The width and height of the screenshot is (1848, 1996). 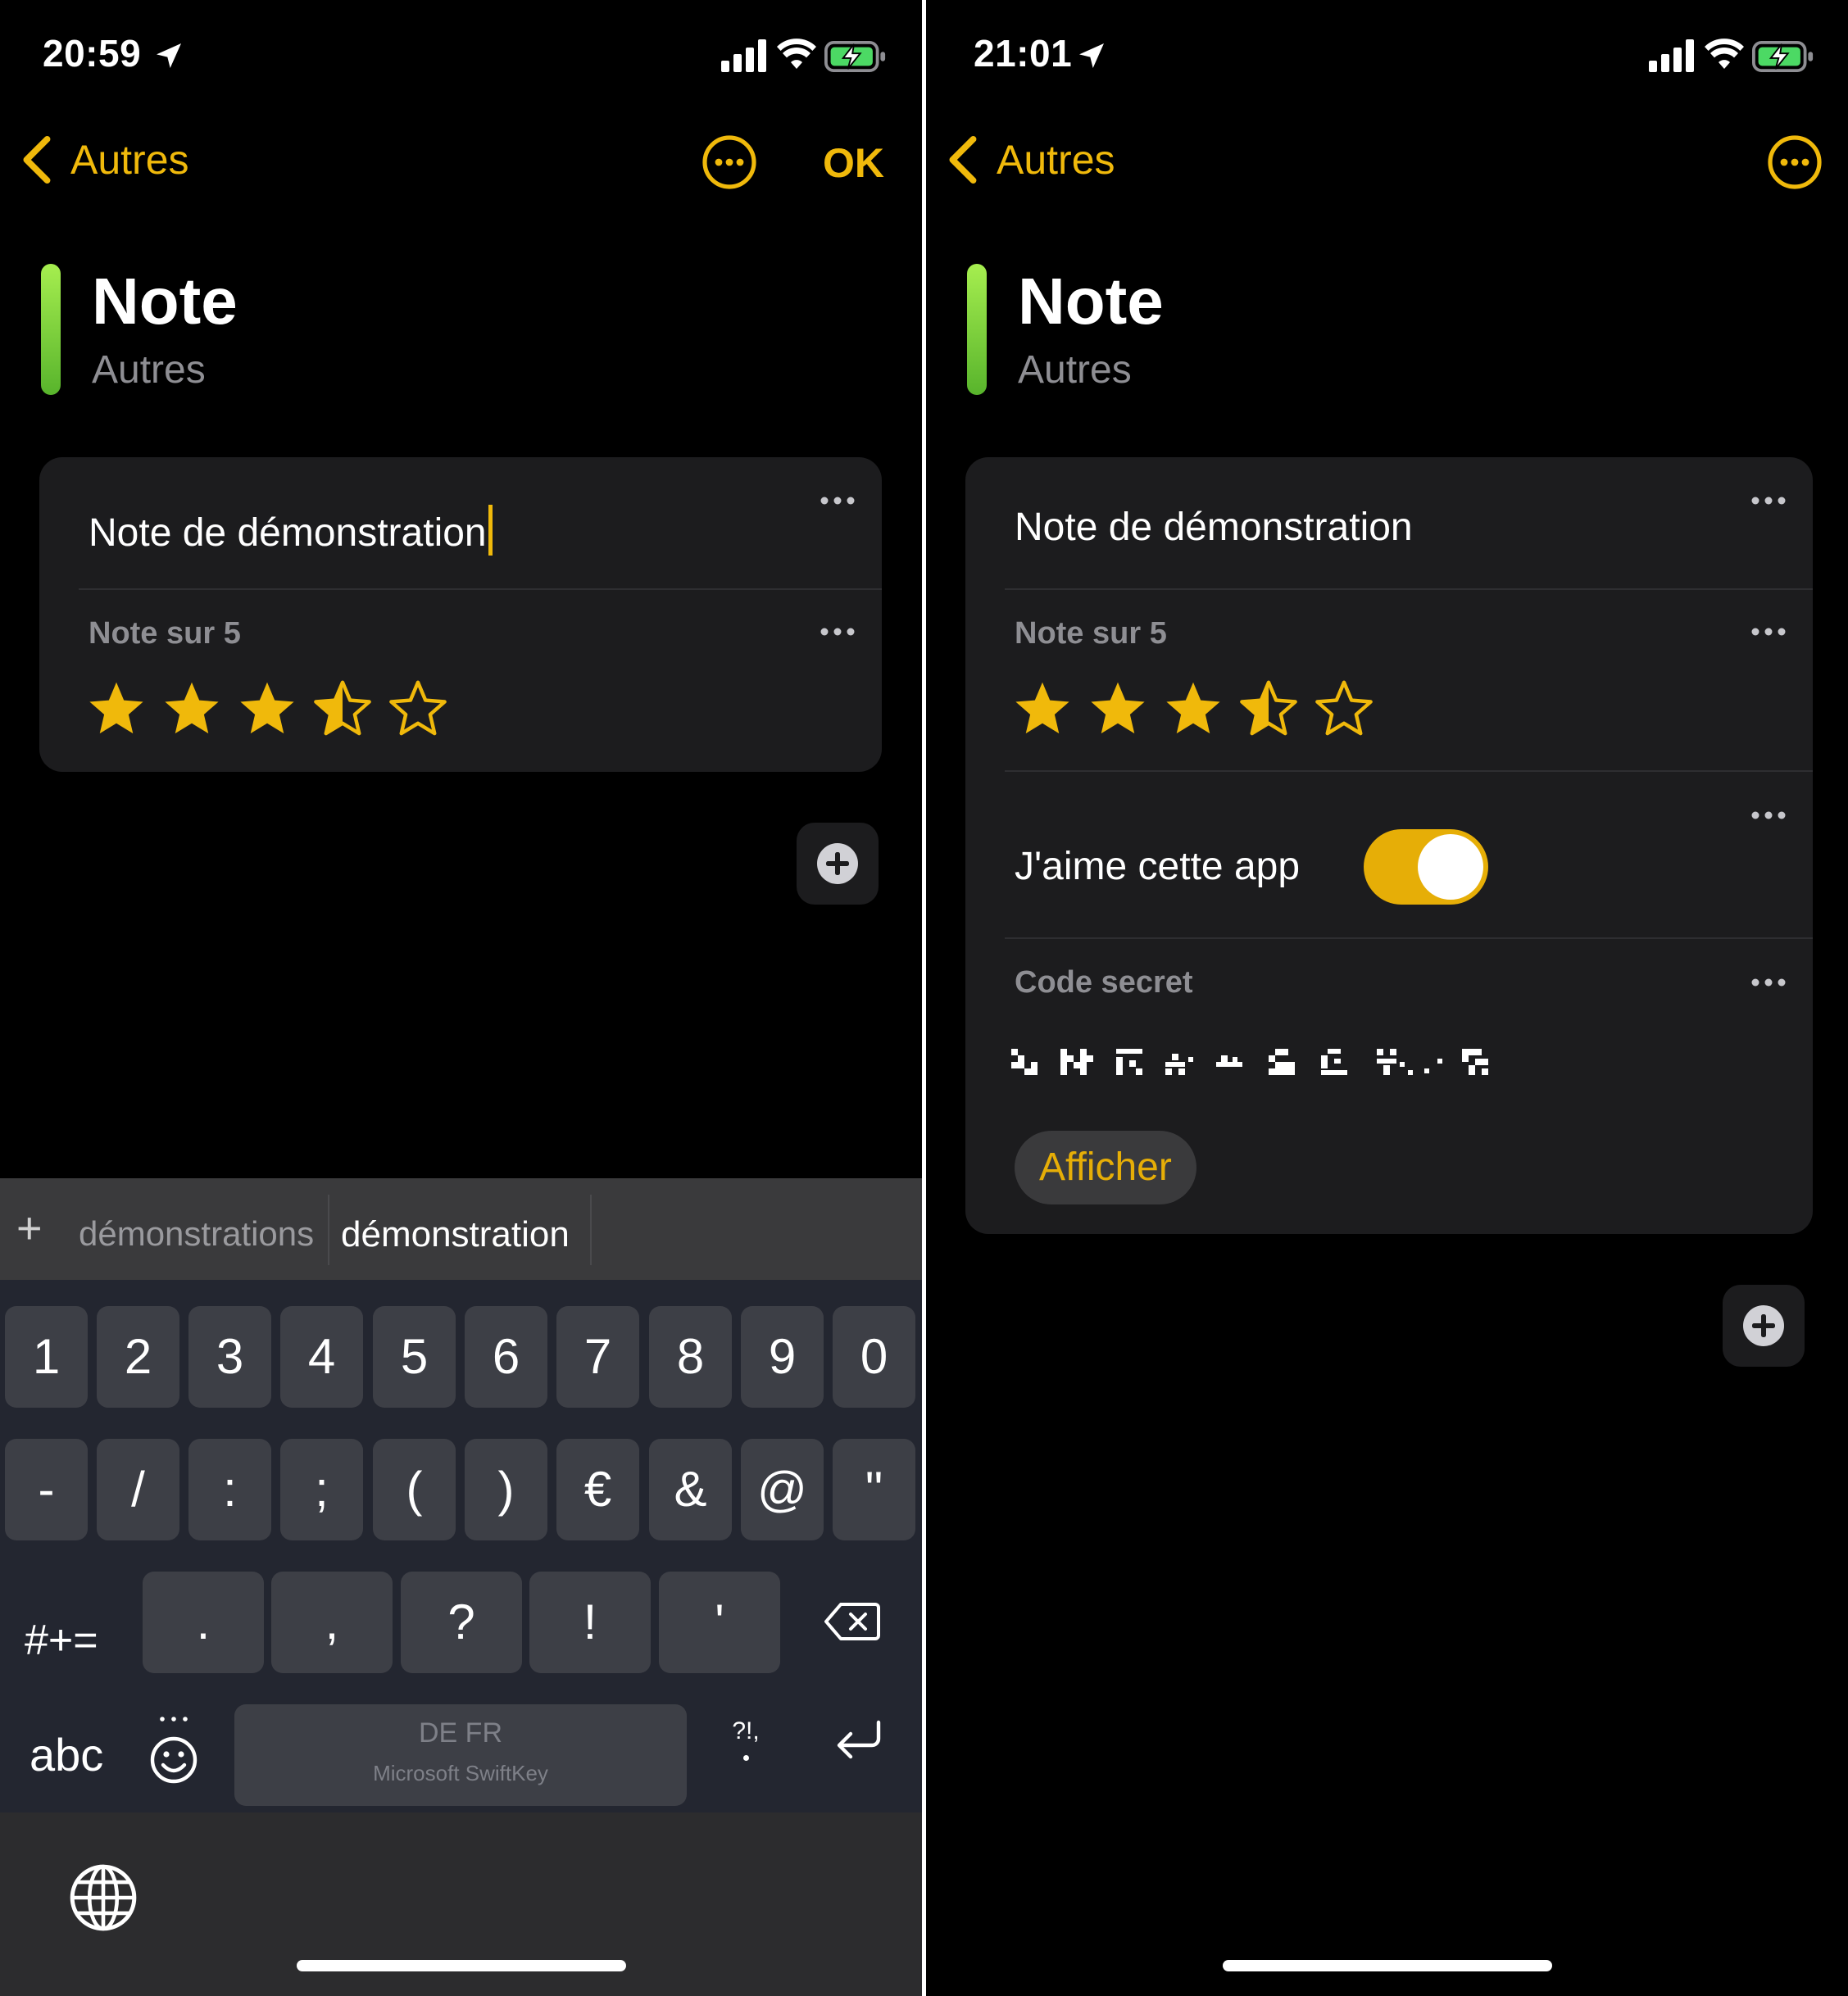 What do you see at coordinates (1105, 1167) in the screenshot?
I see `show-button: Afficher` at bounding box center [1105, 1167].